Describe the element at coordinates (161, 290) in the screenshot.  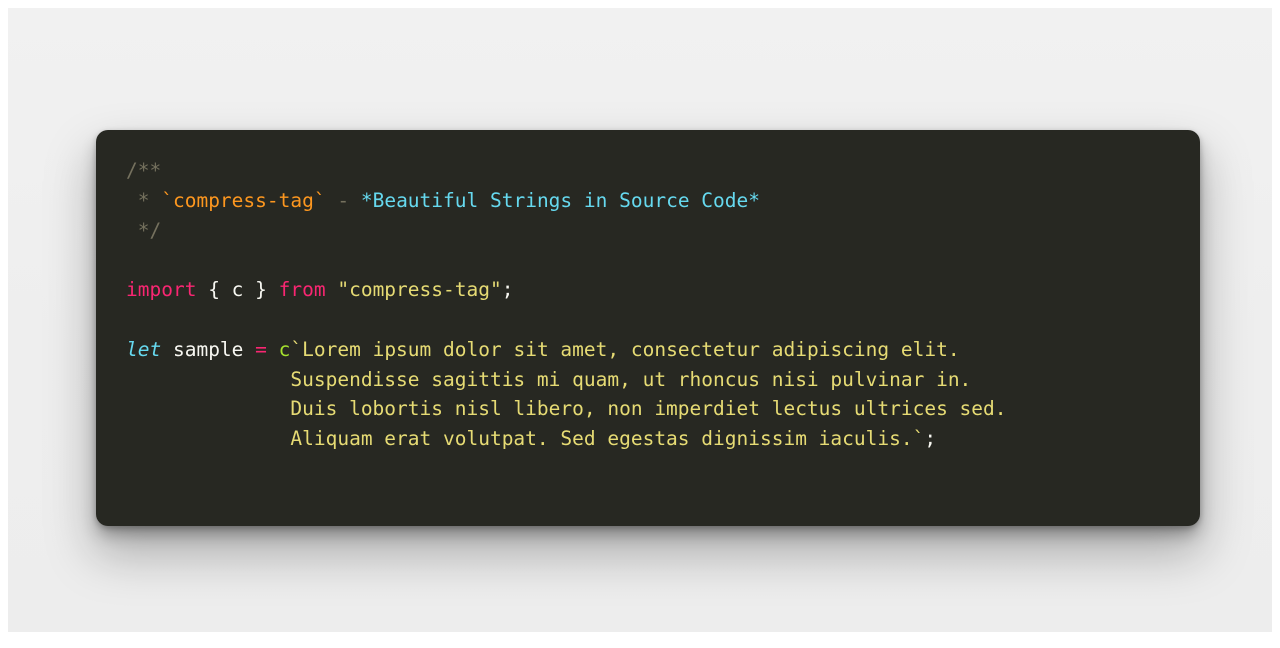
I see `import-keyword-token: import` at that location.